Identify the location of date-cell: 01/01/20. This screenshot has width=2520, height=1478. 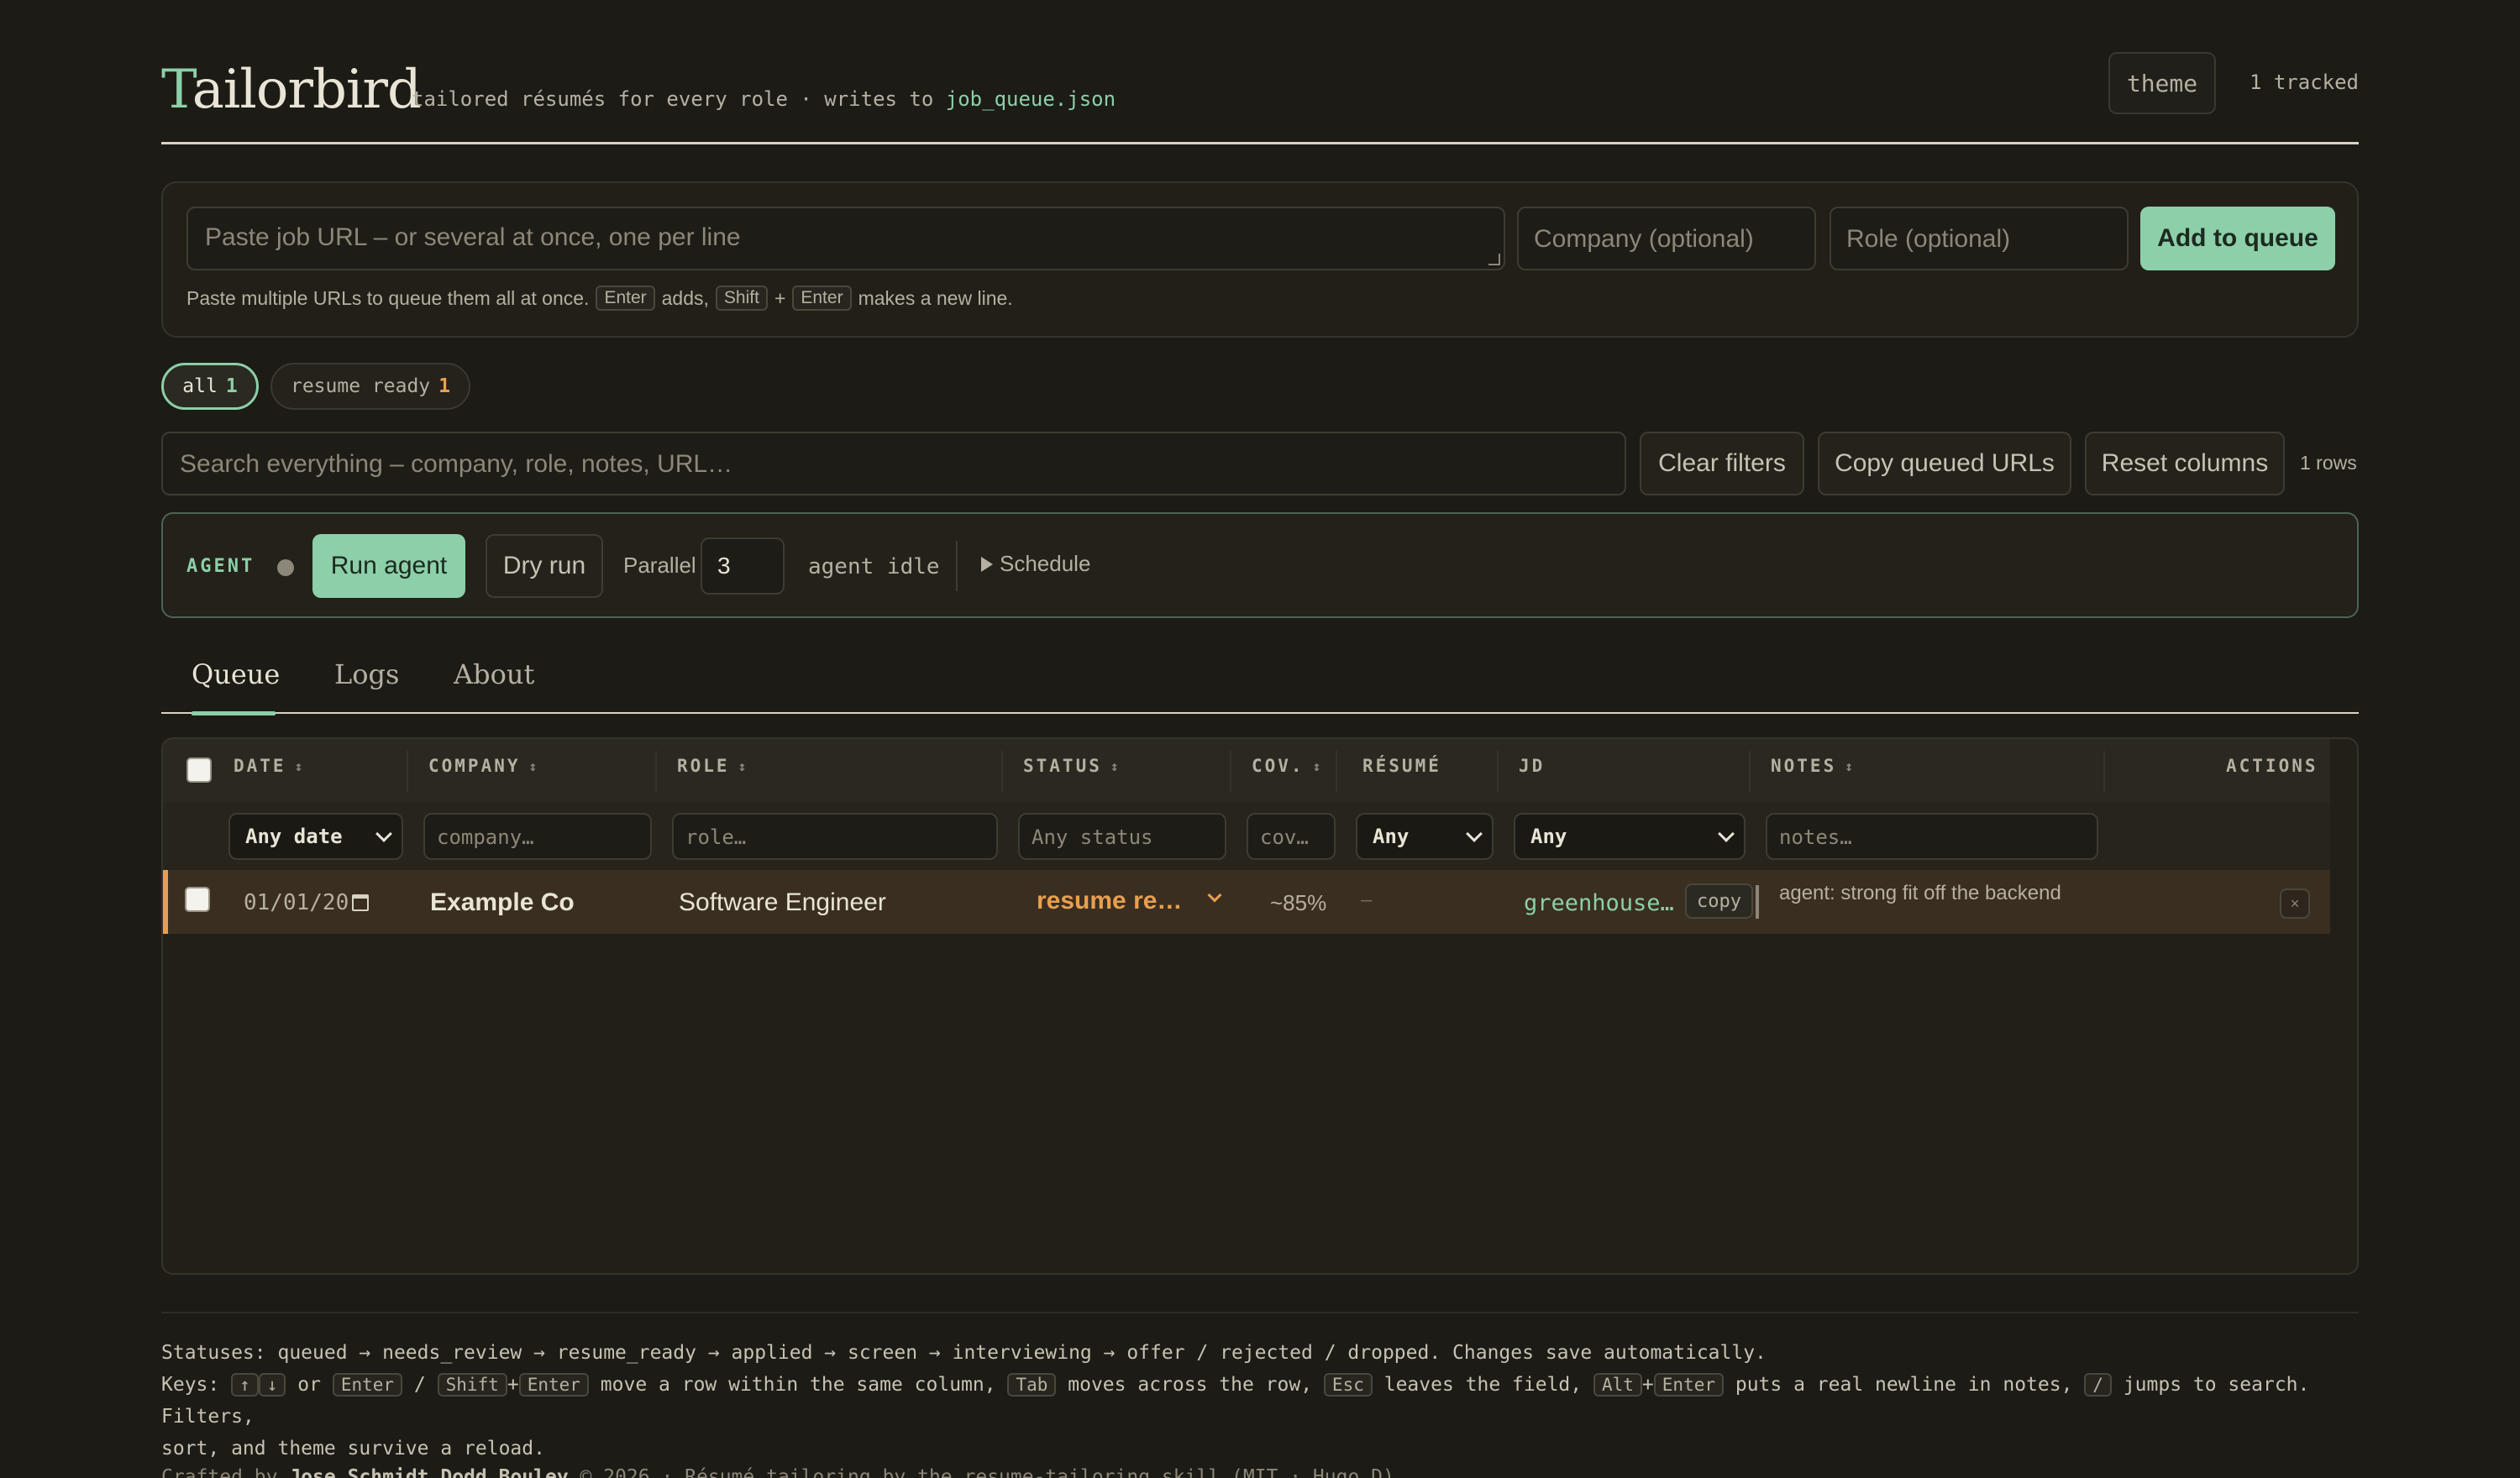
(307, 902).